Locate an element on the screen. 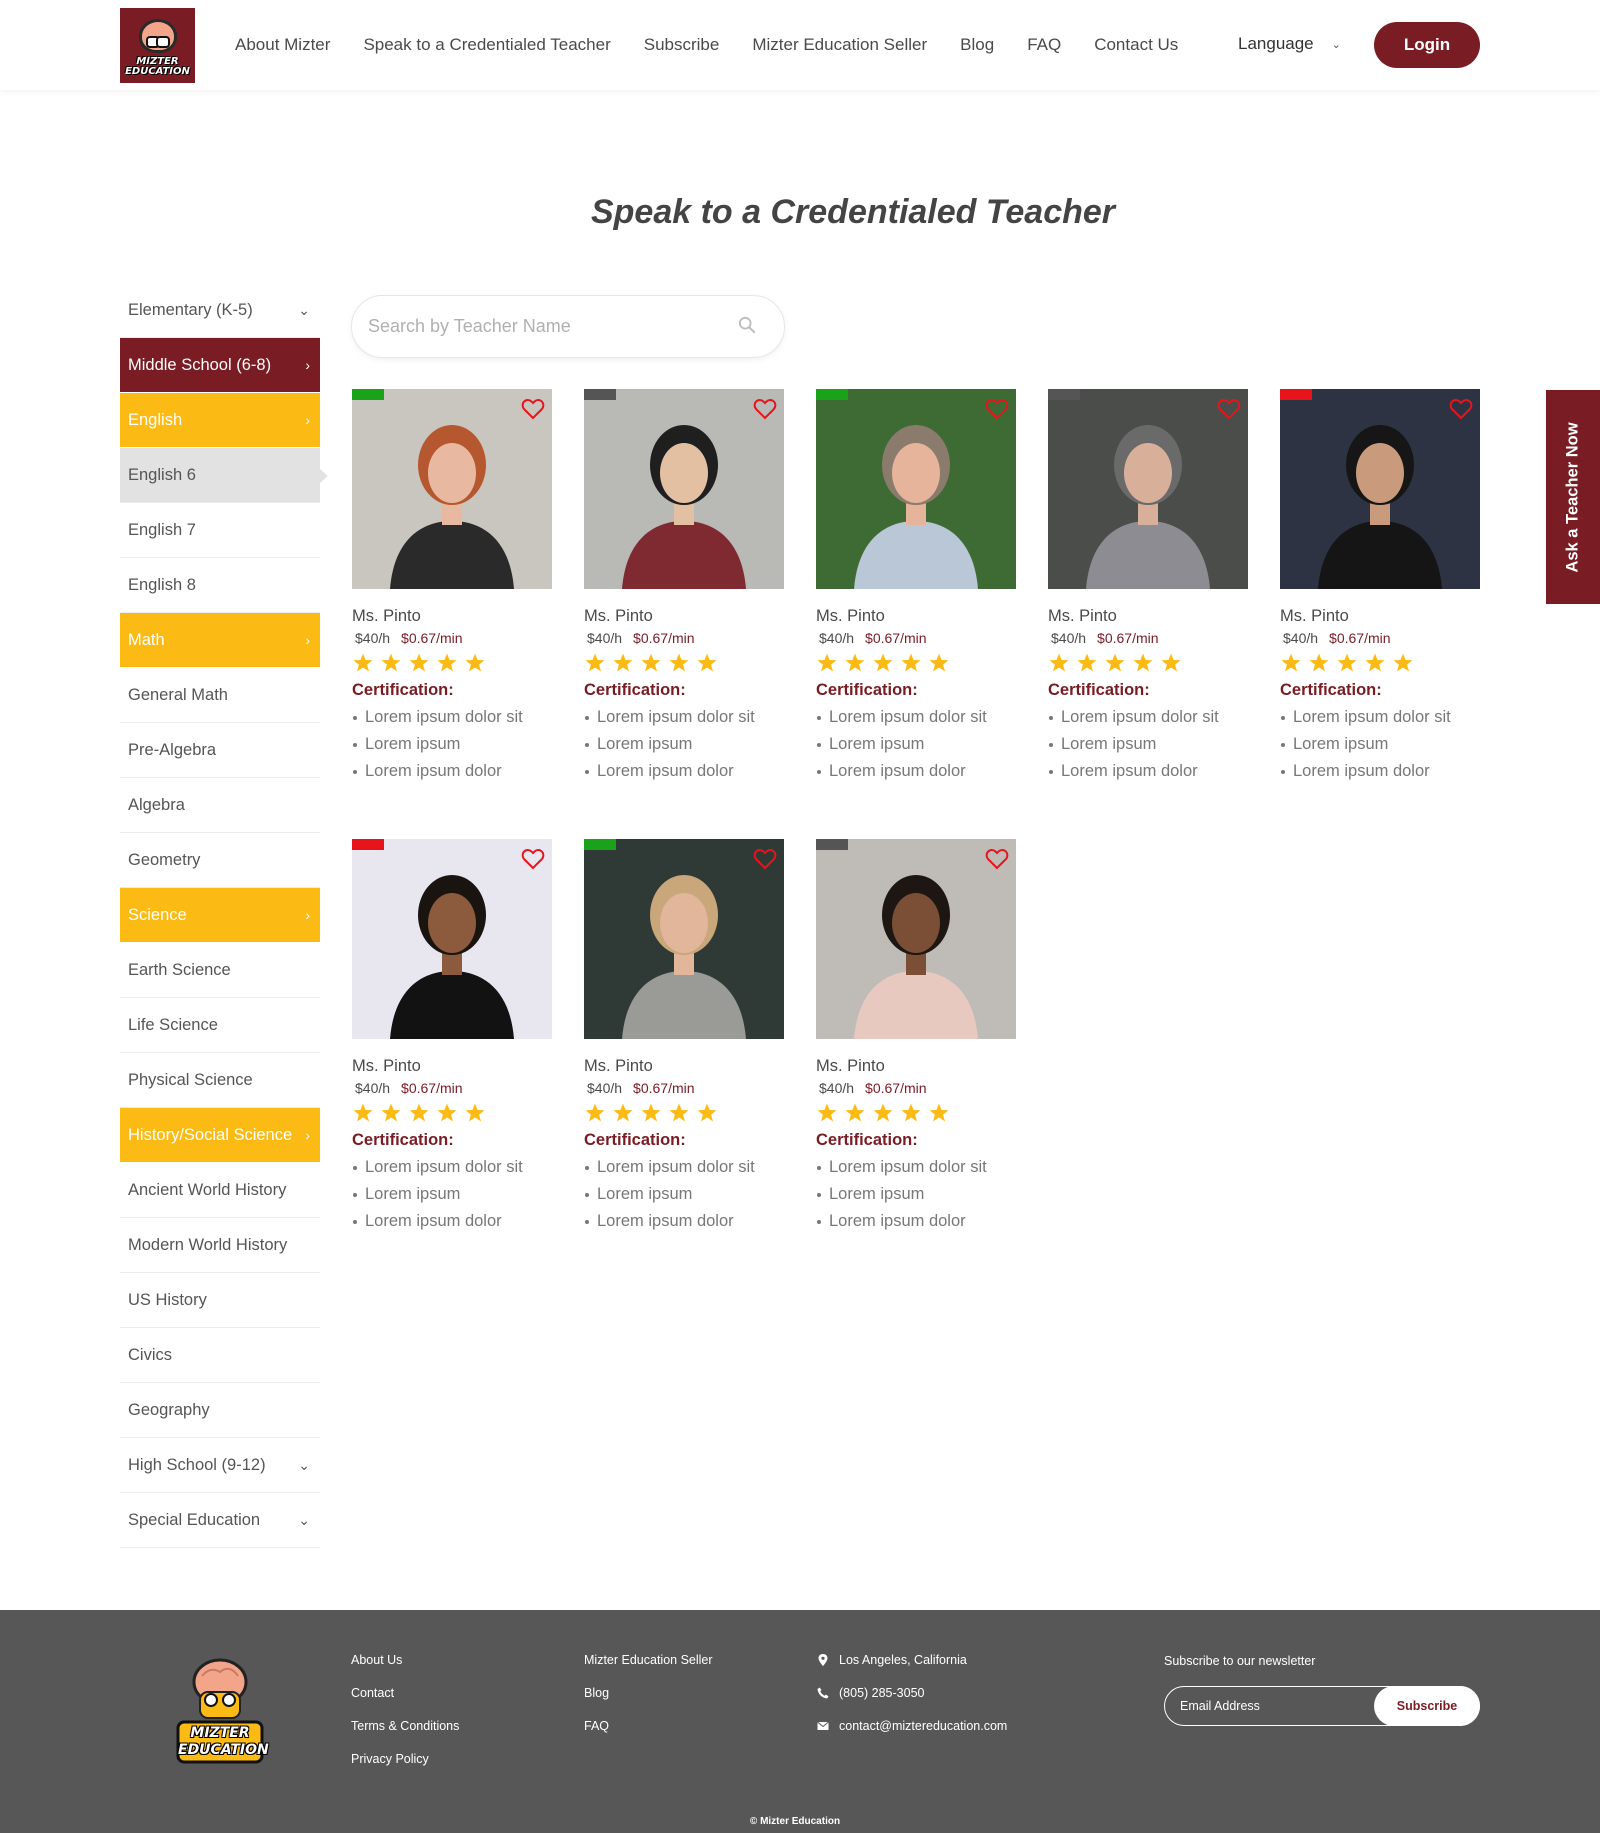  nav-blog: Blog is located at coordinates (977, 45).